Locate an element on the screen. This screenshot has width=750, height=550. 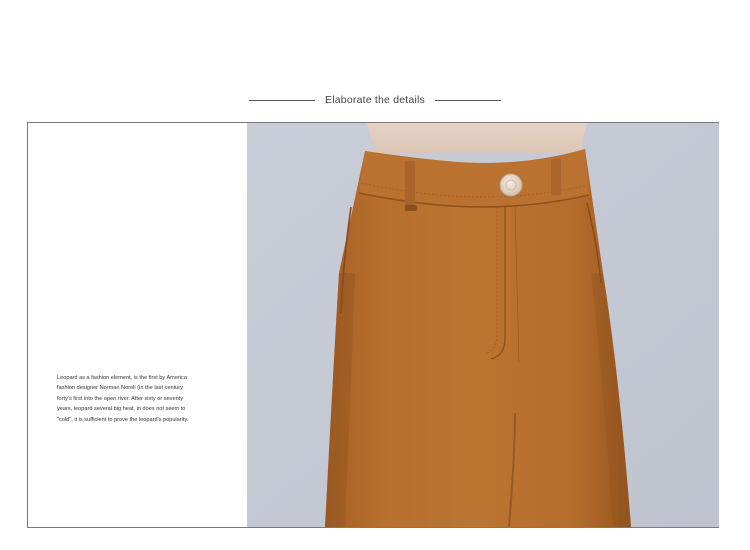
waist-button is located at coordinates (511, 185).